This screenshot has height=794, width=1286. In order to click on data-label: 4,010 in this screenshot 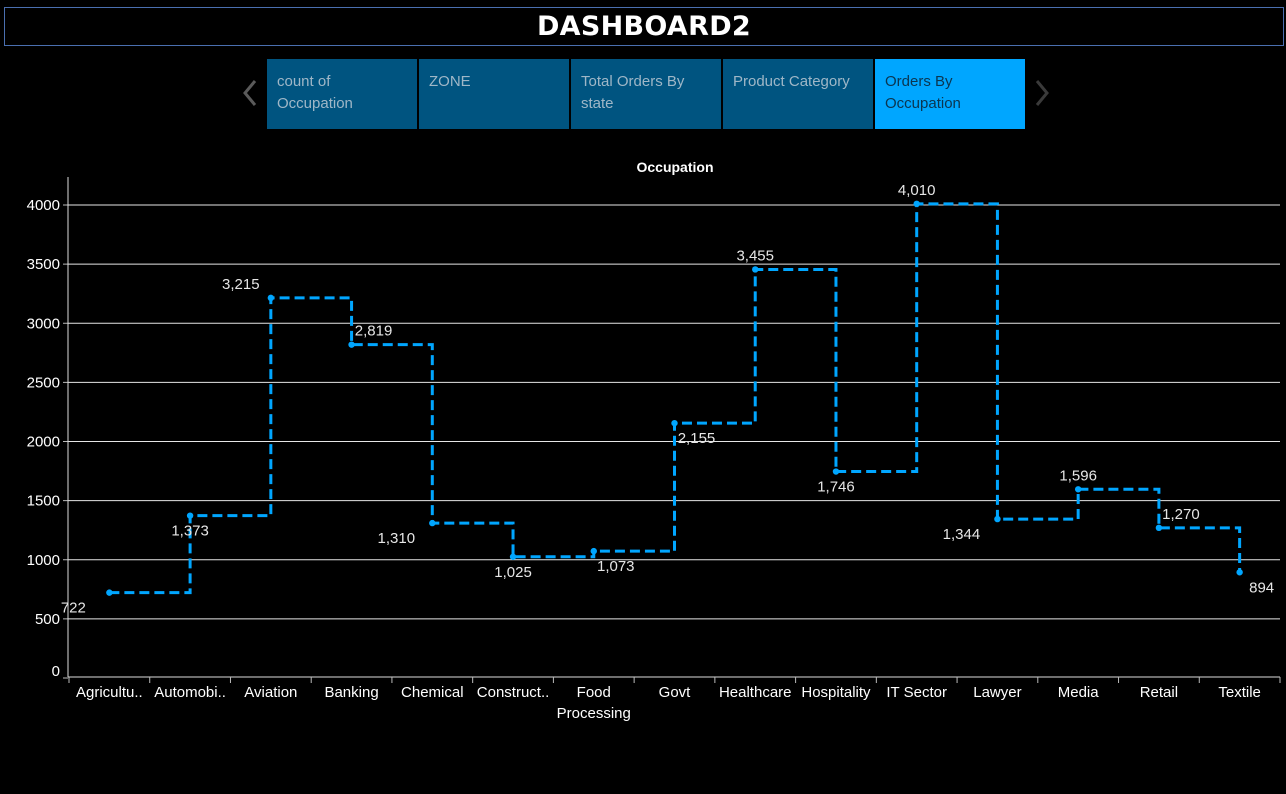, I will do `click(917, 190)`.